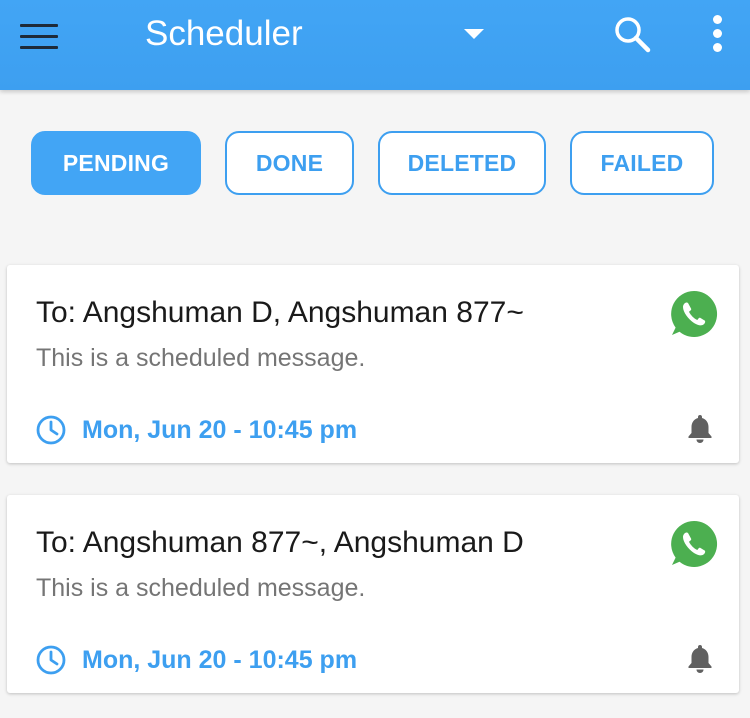 This screenshot has height=718, width=750. What do you see at coordinates (289, 163) in the screenshot?
I see `tab-done: DONE` at bounding box center [289, 163].